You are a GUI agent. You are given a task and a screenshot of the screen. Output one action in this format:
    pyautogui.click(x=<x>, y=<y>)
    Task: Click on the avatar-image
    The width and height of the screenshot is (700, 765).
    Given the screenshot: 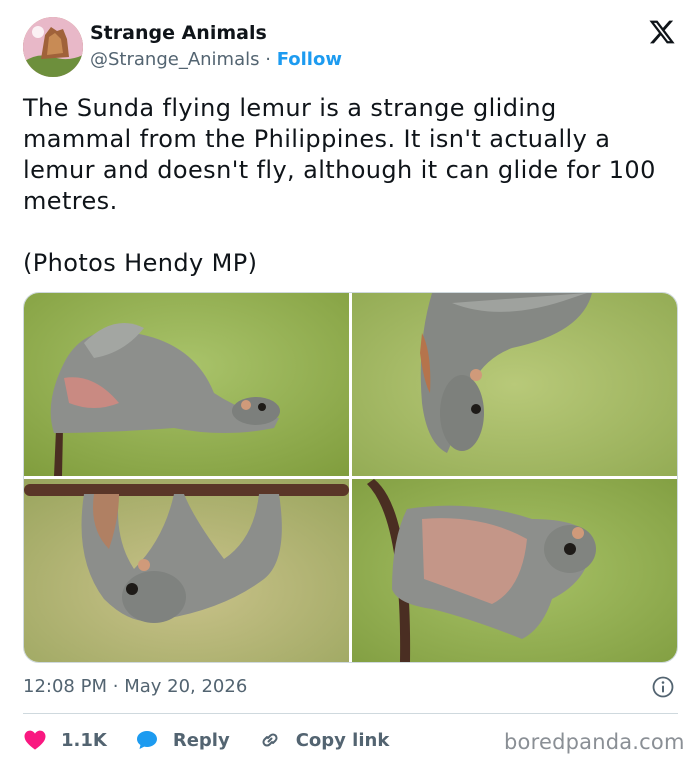 What is the action you would take?
    pyautogui.click(x=53, y=47)
    